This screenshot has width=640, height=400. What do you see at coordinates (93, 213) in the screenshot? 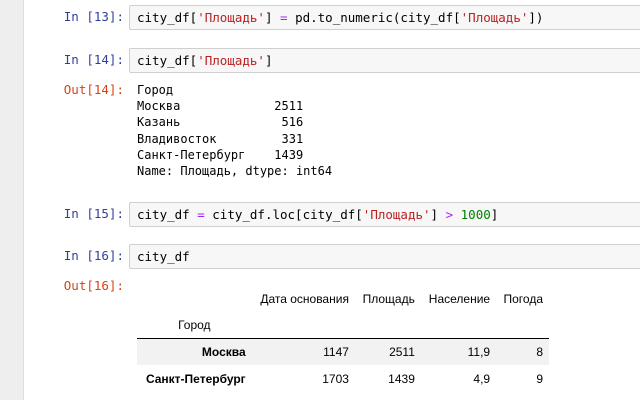
I see `input-prompt-15: In [15]:` at bounding box center [93, 213].